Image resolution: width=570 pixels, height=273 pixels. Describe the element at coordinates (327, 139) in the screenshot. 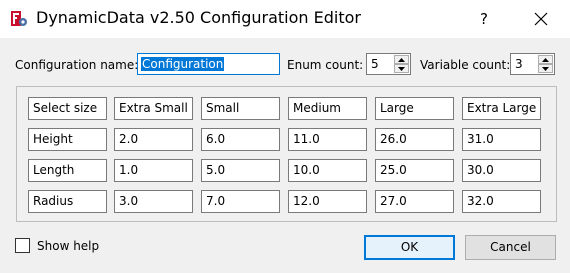

I see `value-cell: 11.0` at that location.